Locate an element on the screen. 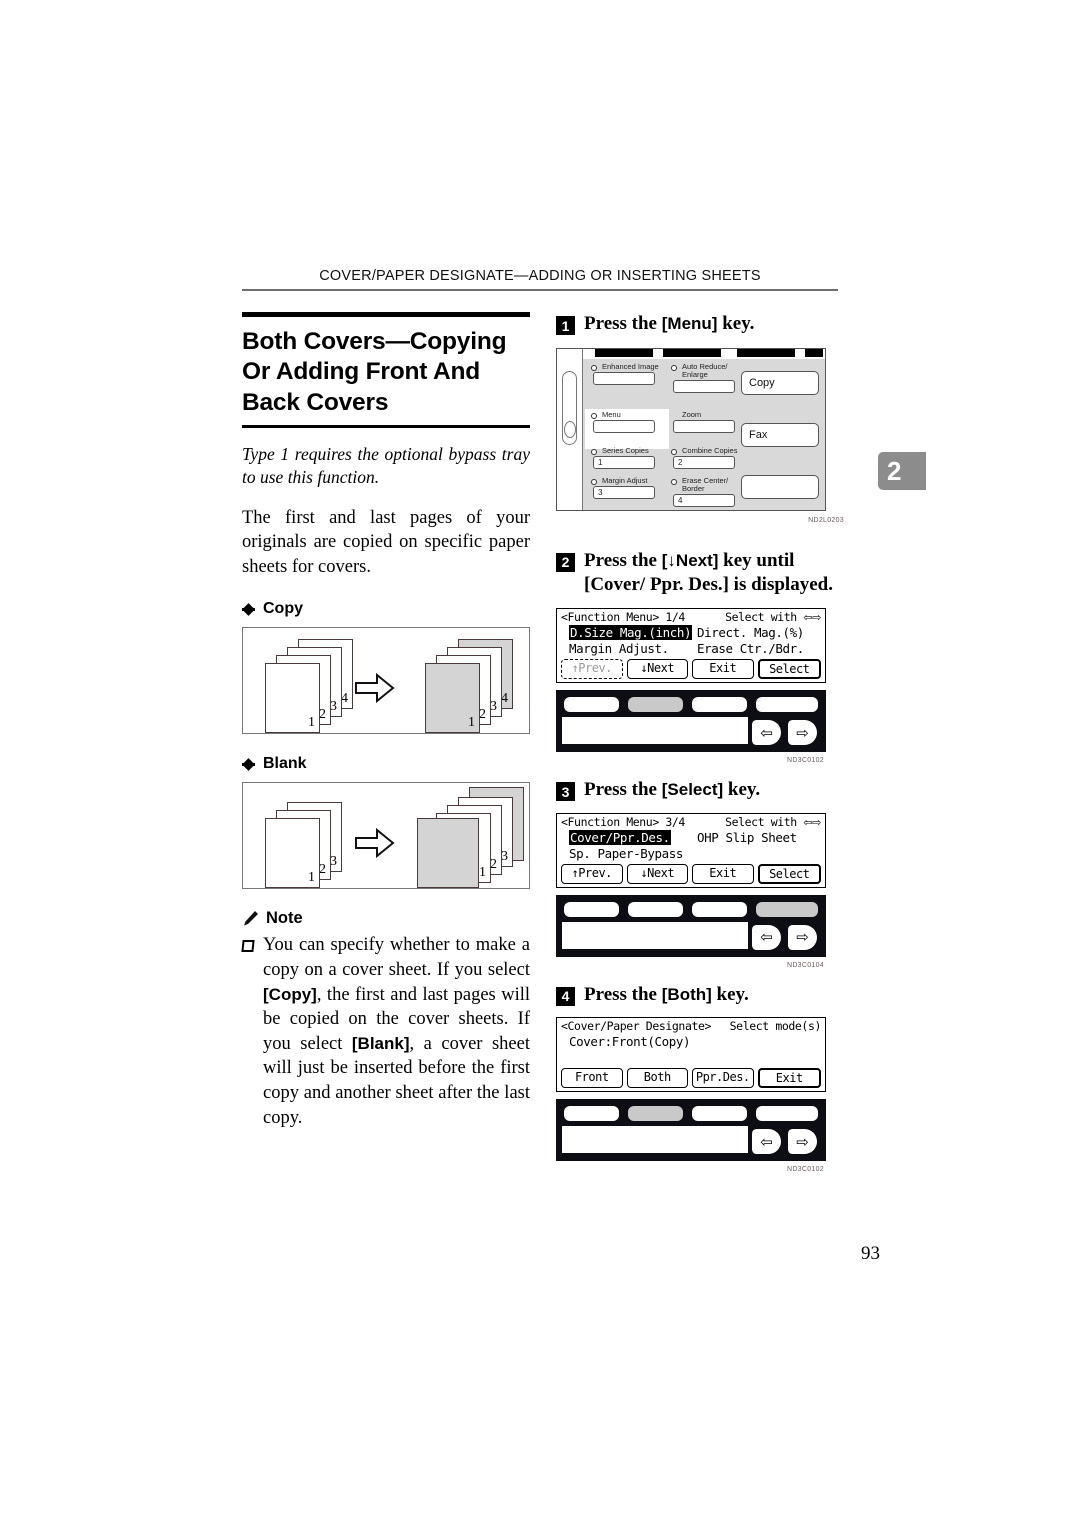 This screenshot has height=1528, width=1080. panel-key-margin-adjust: Margin Adjust 3 is located at coordinates (631, 487).